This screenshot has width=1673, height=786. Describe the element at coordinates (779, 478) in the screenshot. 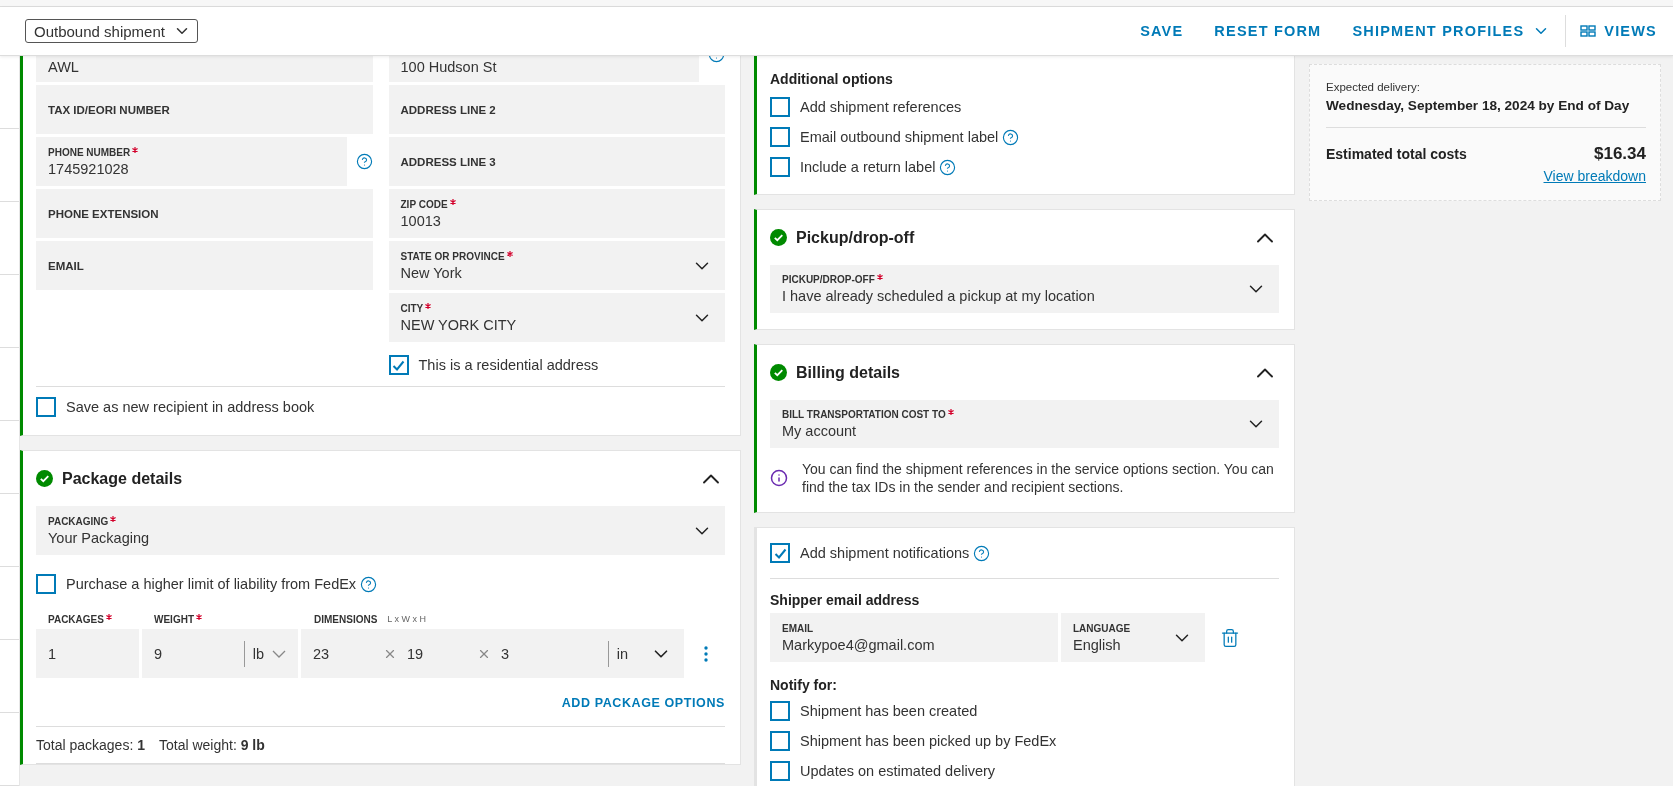

I see `info-icon` at that location.